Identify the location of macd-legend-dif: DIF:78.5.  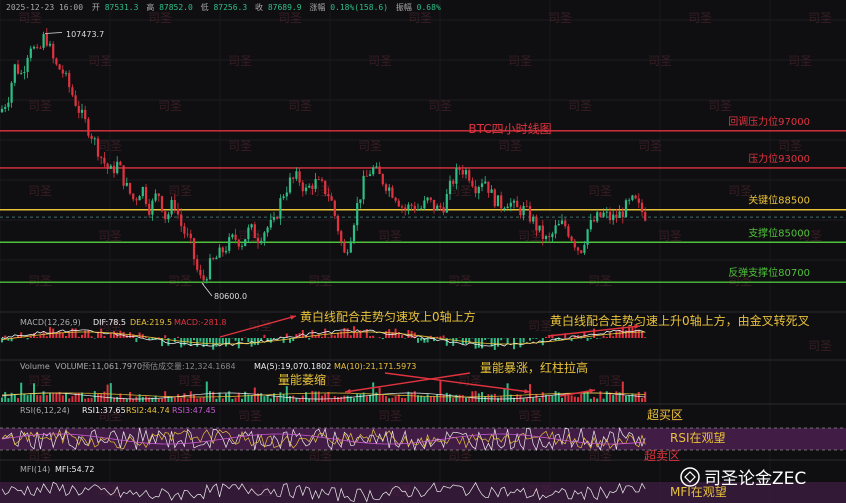
(109, 322).